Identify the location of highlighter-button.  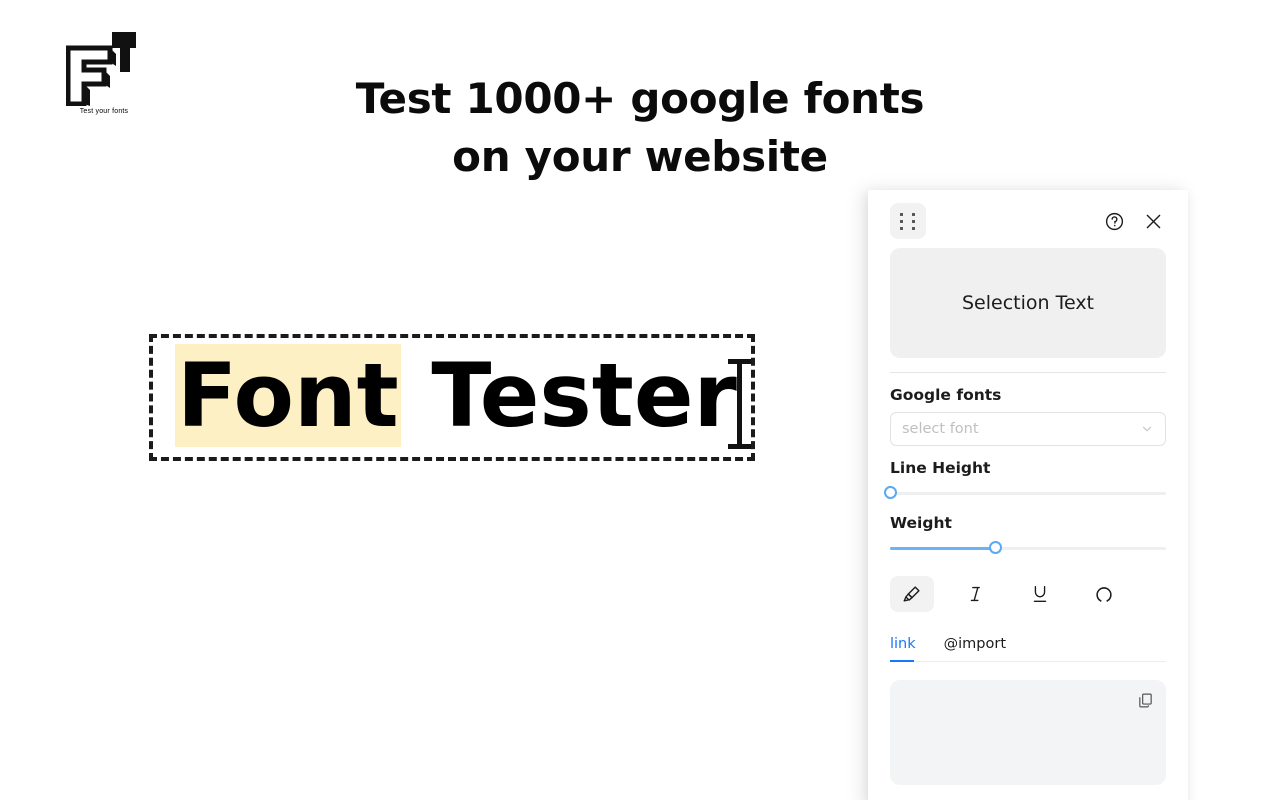
(912, 594).